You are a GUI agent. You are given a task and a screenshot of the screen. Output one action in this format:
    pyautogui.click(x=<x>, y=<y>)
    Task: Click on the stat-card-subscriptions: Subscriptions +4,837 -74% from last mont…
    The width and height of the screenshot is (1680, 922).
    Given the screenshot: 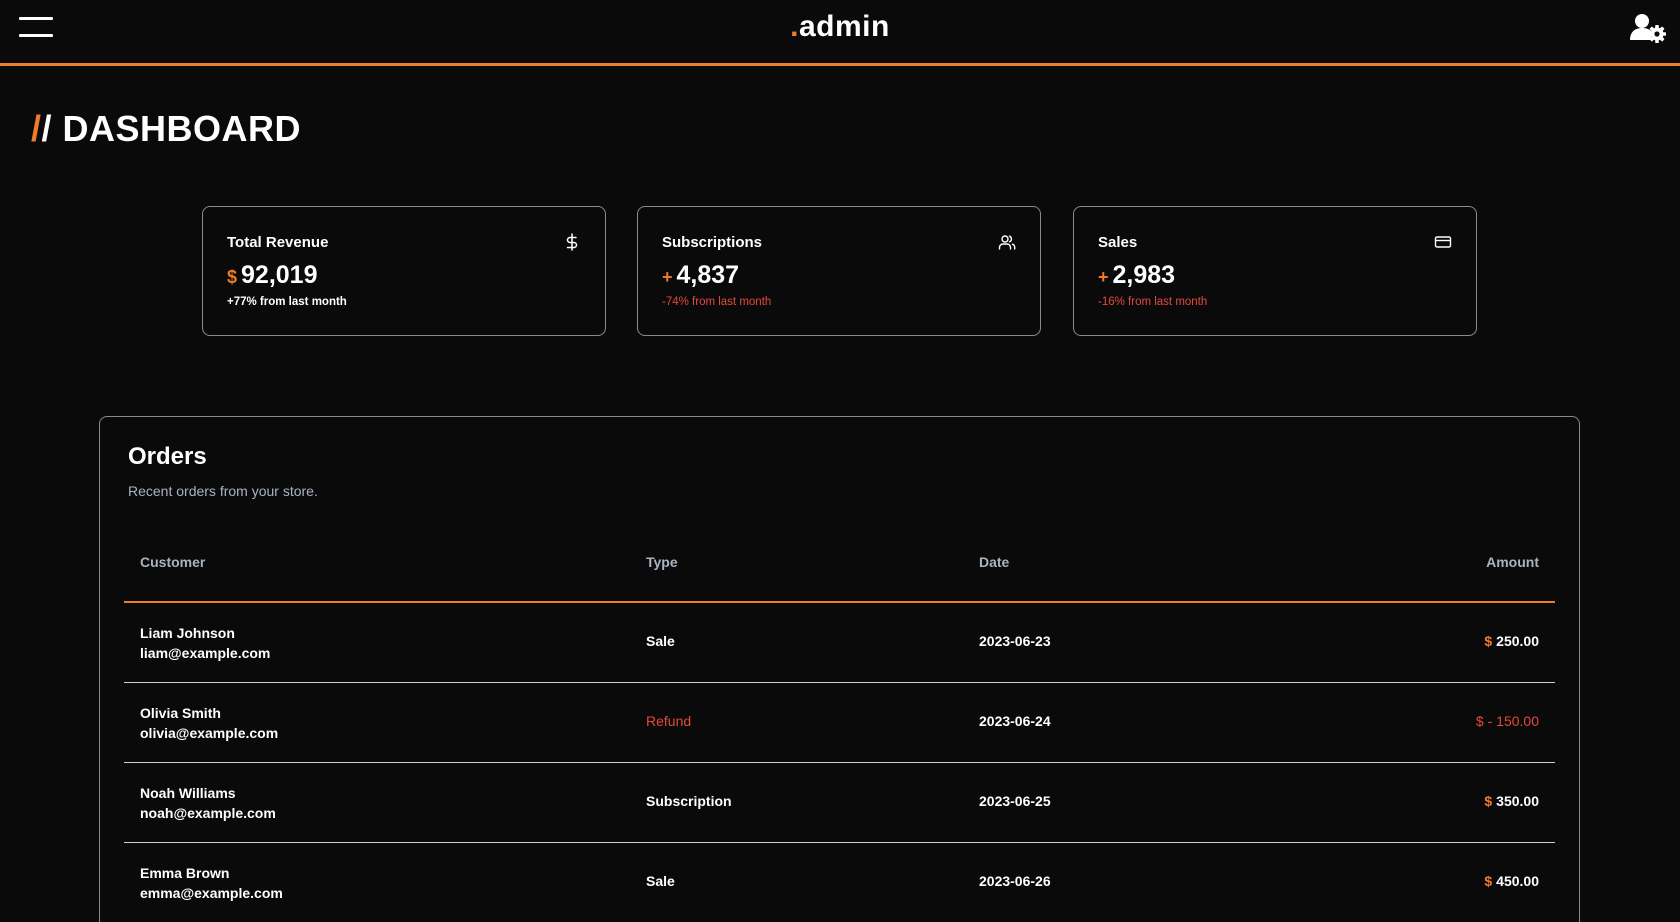 What is the action you would take?
    pyautogui.click(x=839, y=271)
    